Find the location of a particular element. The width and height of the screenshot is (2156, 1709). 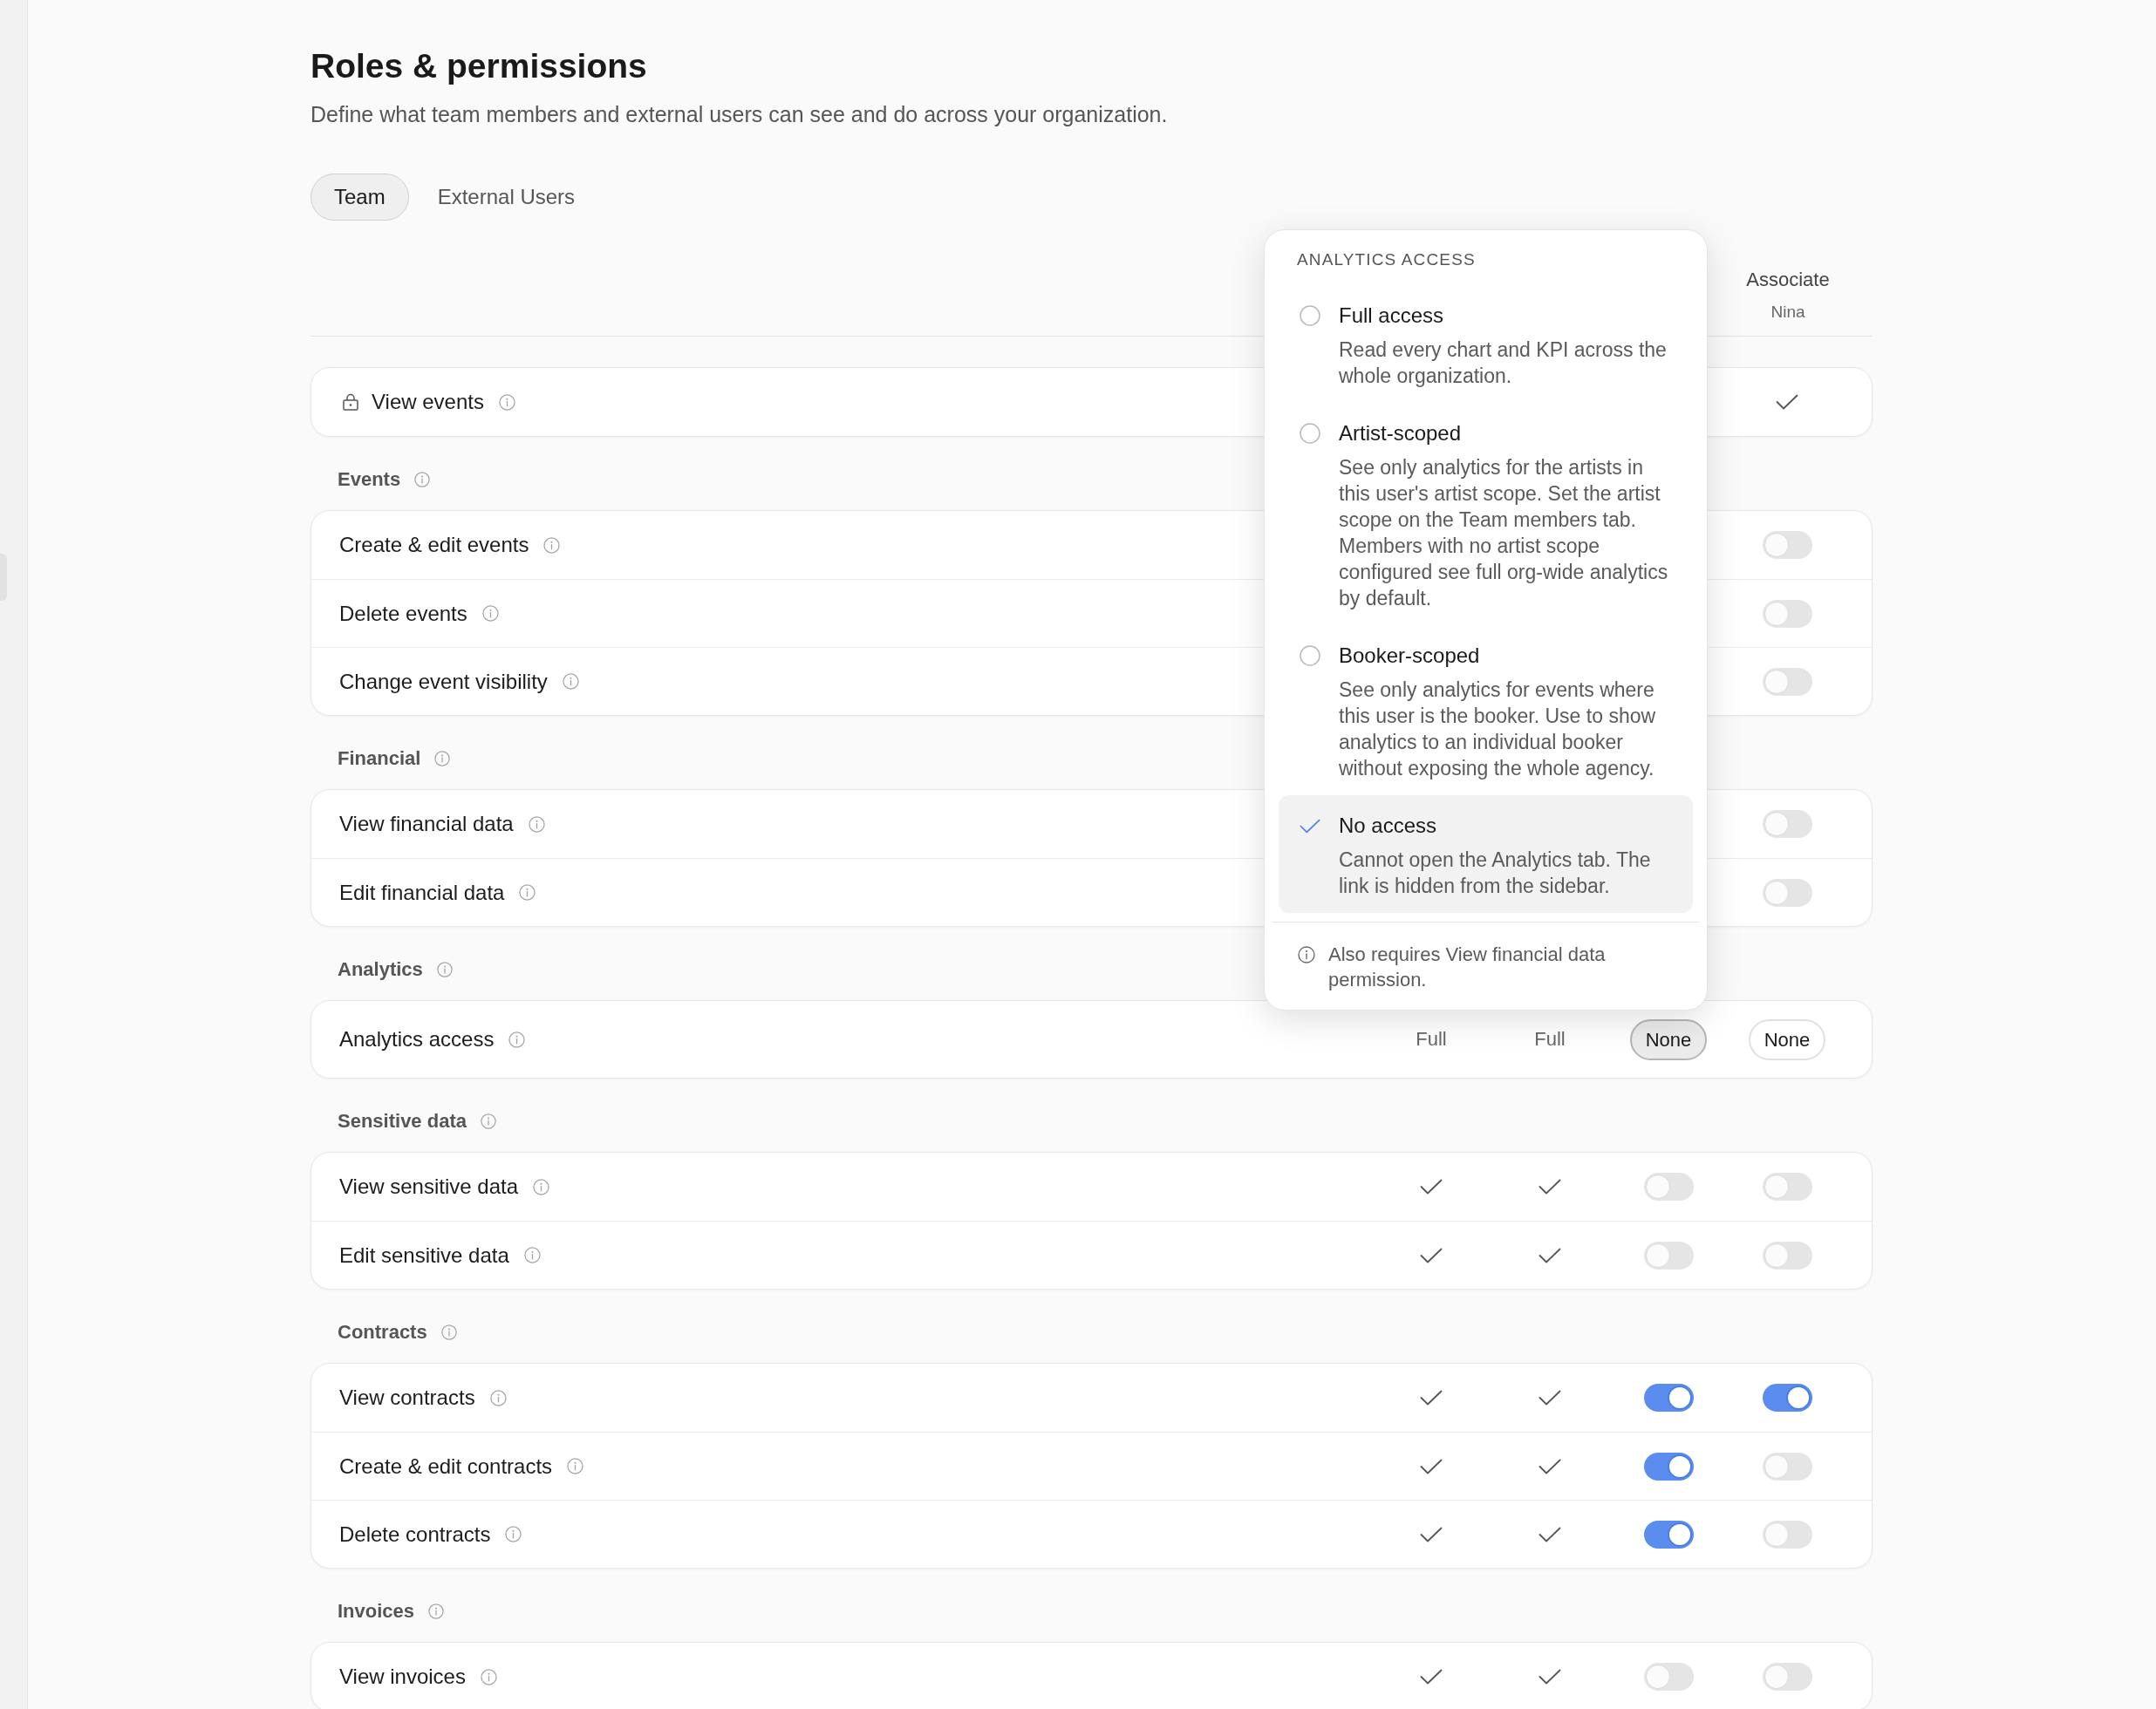

permission-label: Create & edit events is located at coordinates (434, 545).